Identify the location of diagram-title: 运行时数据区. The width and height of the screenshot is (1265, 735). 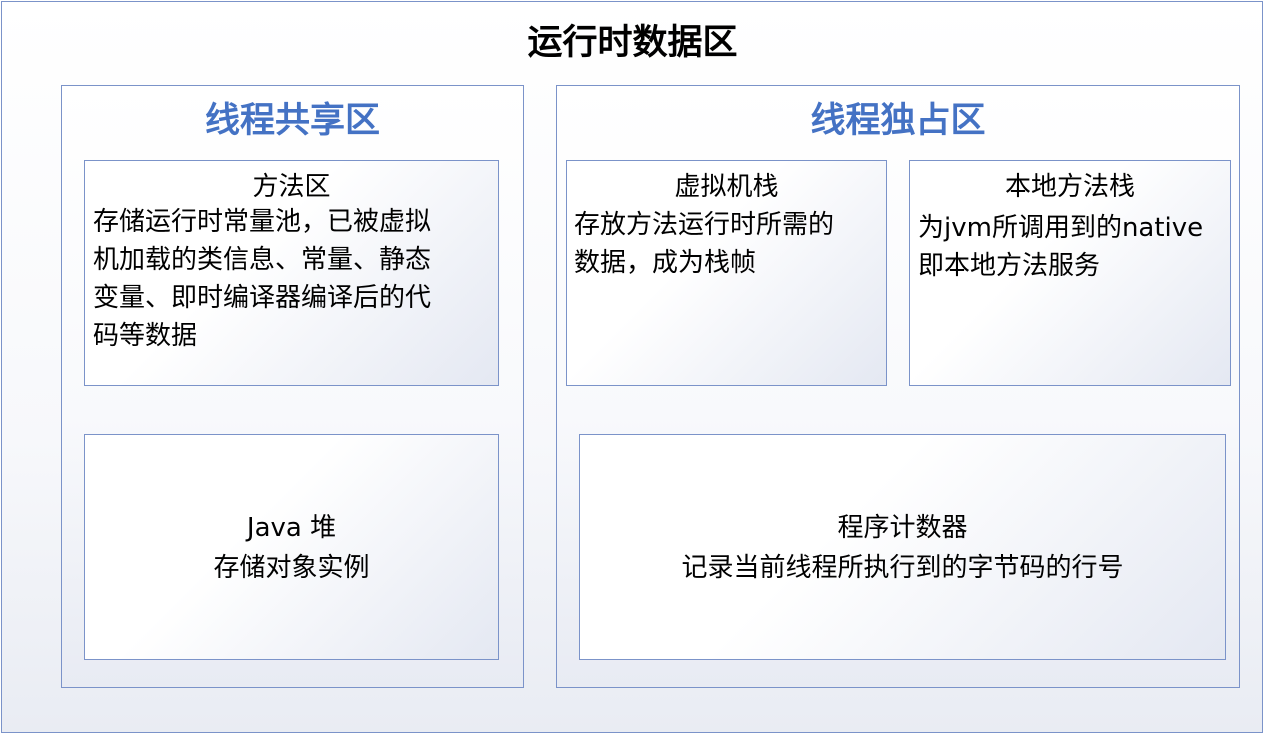
(632, 43).